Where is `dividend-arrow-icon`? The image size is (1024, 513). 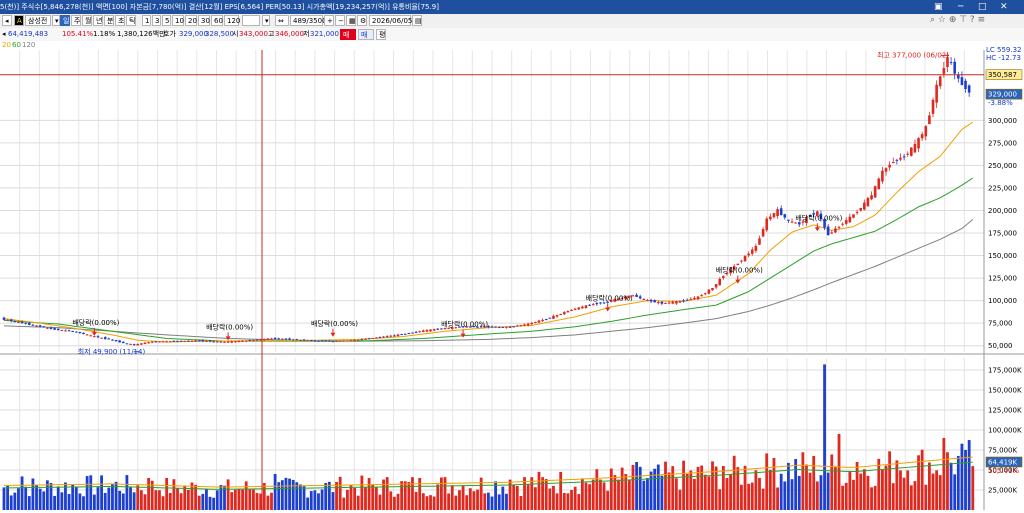
dividend-arrow-icon is located at coordinates (94, 333).